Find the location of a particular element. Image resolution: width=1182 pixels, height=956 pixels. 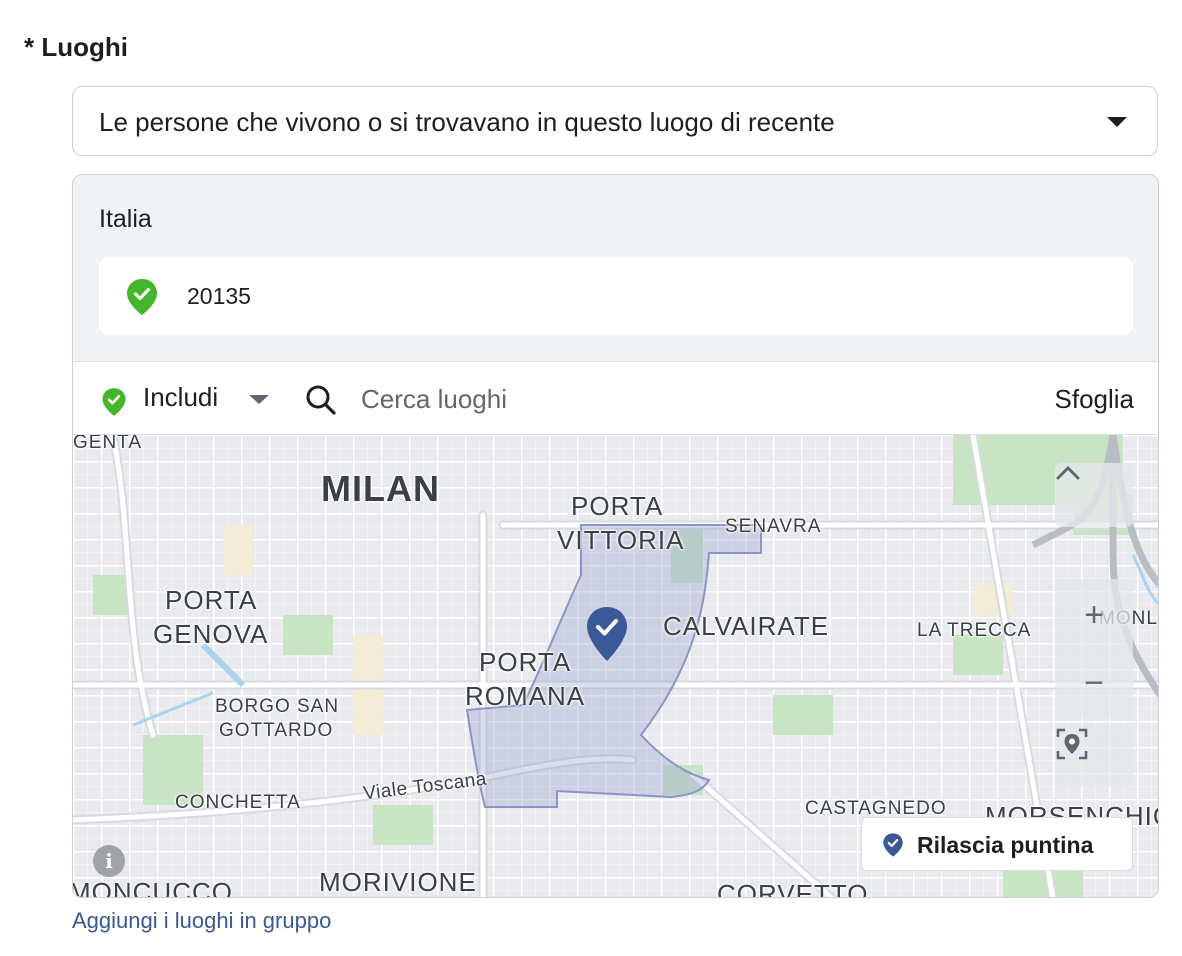

map-controls: + − is located at coordinates (1094, 625).